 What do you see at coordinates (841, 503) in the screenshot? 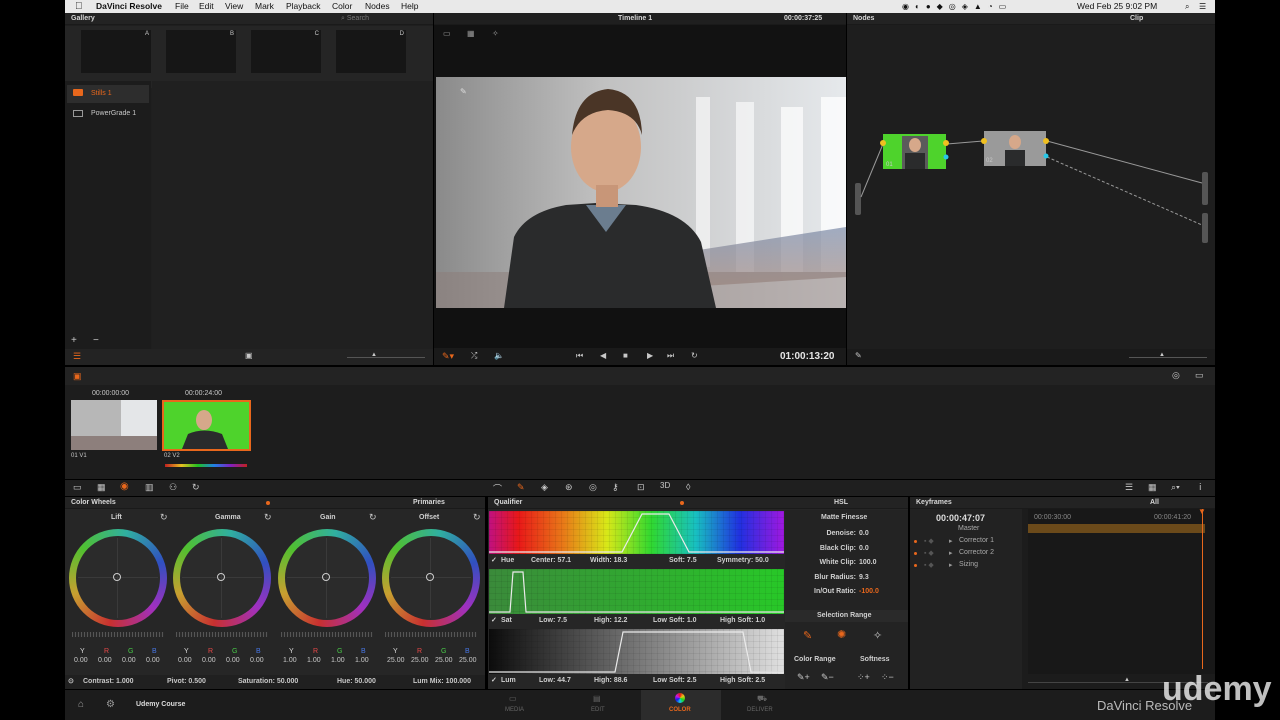
I see `qualifier-mode: HSL` at bounding box center [841, 503].